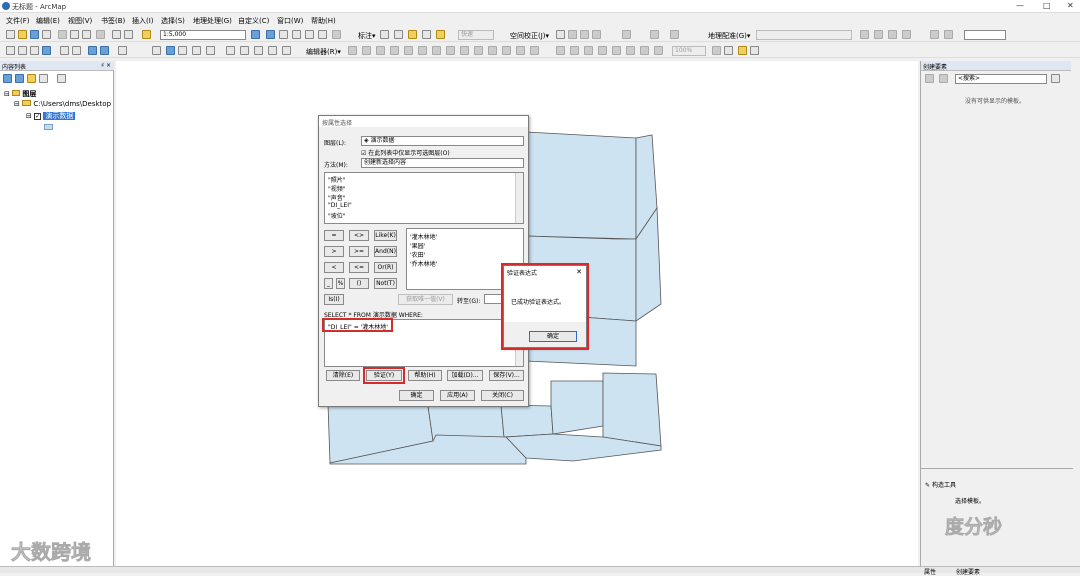 This screenshot has height=576, width=1080. Describe the element at coordinates (337, 188) in the screenshot. I see `field-item: "视频"` at that location.